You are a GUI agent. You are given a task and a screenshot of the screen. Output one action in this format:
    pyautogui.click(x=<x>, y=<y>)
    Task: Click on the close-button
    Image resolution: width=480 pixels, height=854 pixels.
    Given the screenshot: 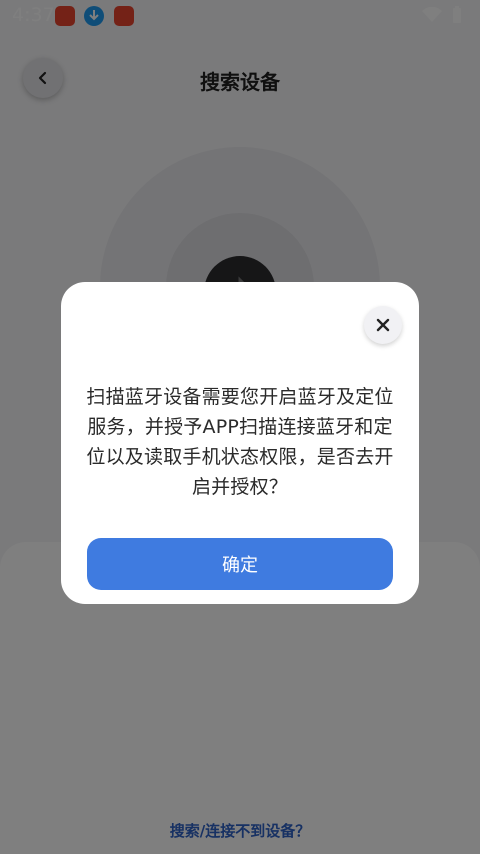 What is the action you would take?
    pyautogui.click(x=383, y=325)
    